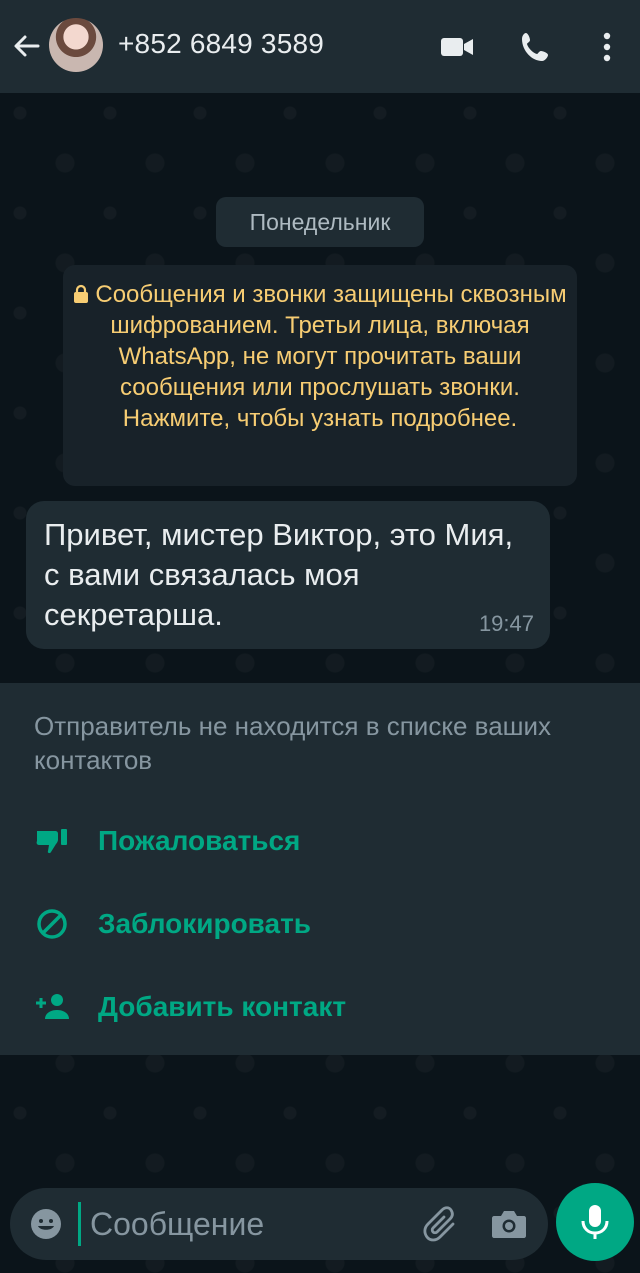  What do you see at coordinates (607, 47) in the screenshot?
I see `more-options-icon` at bounding box center [607, 47].